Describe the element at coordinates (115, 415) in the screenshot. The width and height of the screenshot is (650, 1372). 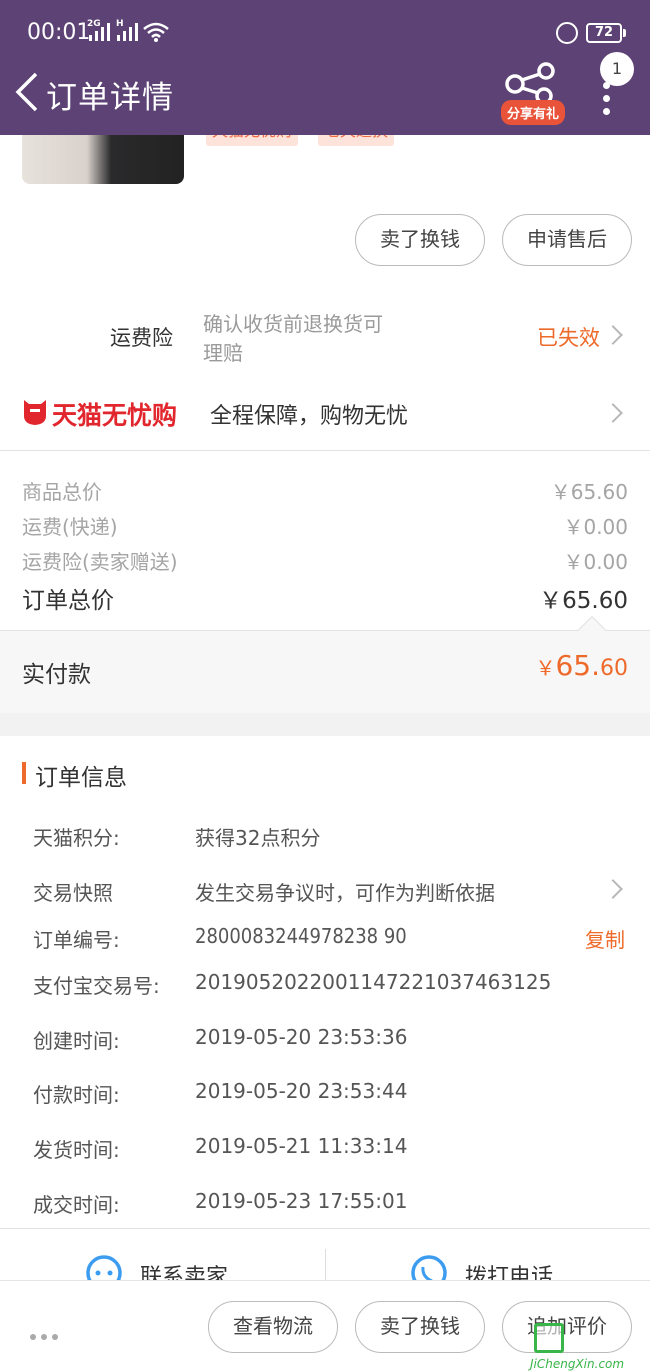
I see `tmall-guarantee-brand: 天猫无忧购` at that location.